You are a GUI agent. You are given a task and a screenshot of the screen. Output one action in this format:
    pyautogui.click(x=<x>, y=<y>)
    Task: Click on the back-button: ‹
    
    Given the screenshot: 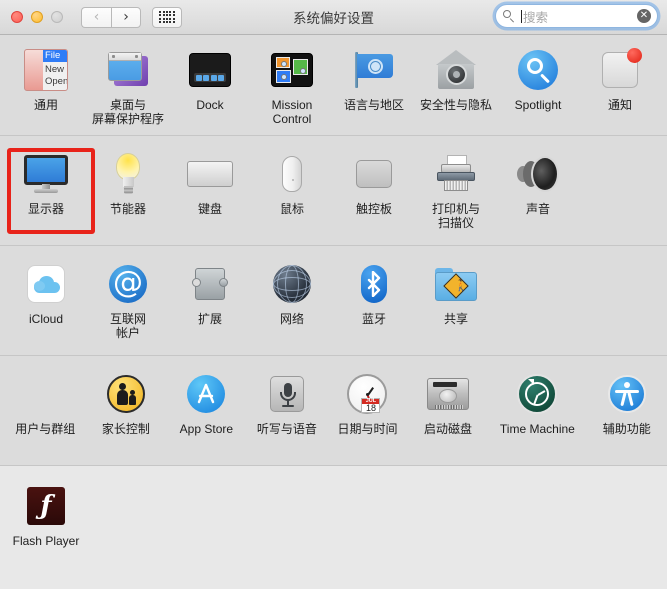 What is the action you would take?
    pyautogui.click(x=96, y=17)
    